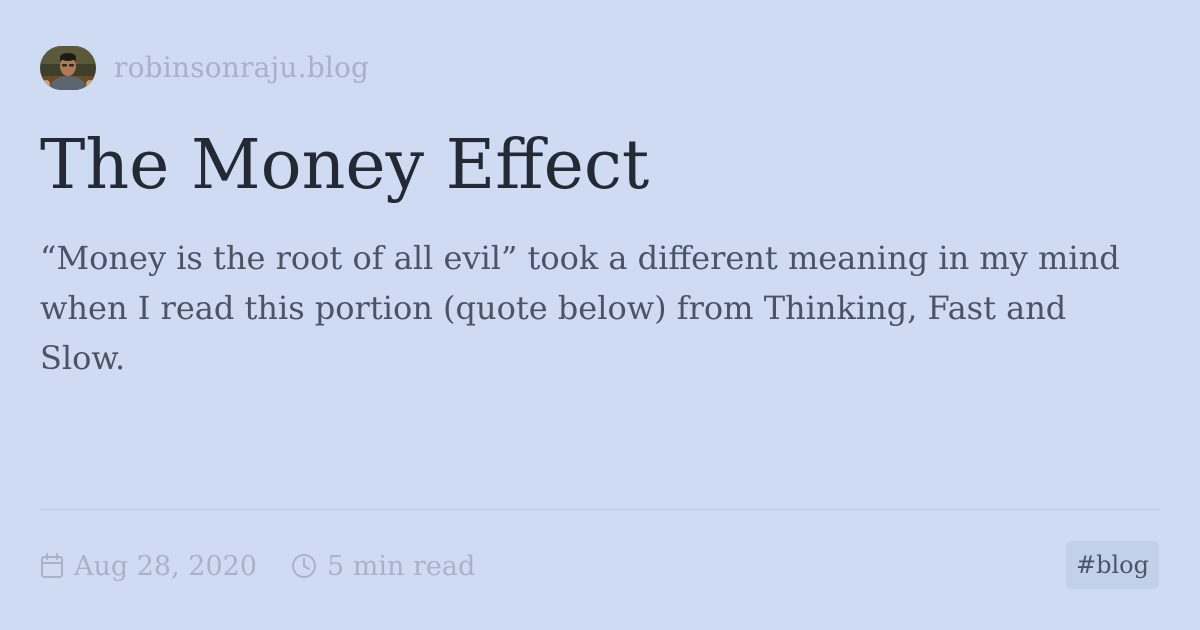 The width and height of the screenshot is (1200, 630). Describe the element at coordinates (257, 566) in the screenshot. I see `post-meta: Aug 28, 2020 5 min read` at that location.